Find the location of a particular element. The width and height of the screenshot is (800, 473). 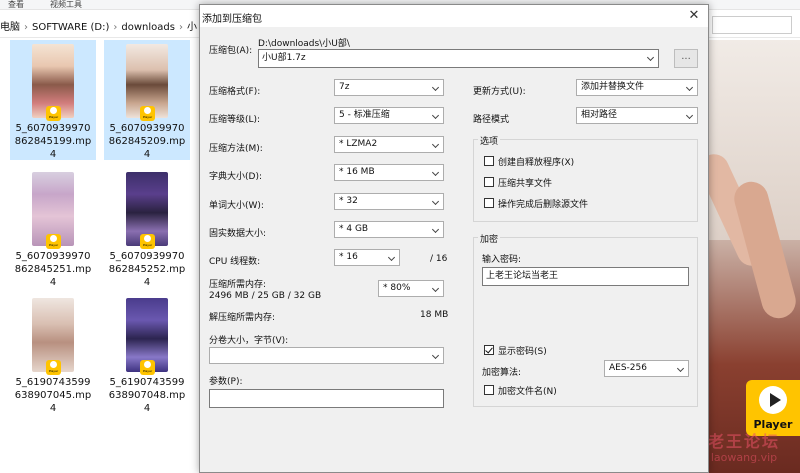

shared-files-checkbox is located at coordinates (489, 182).